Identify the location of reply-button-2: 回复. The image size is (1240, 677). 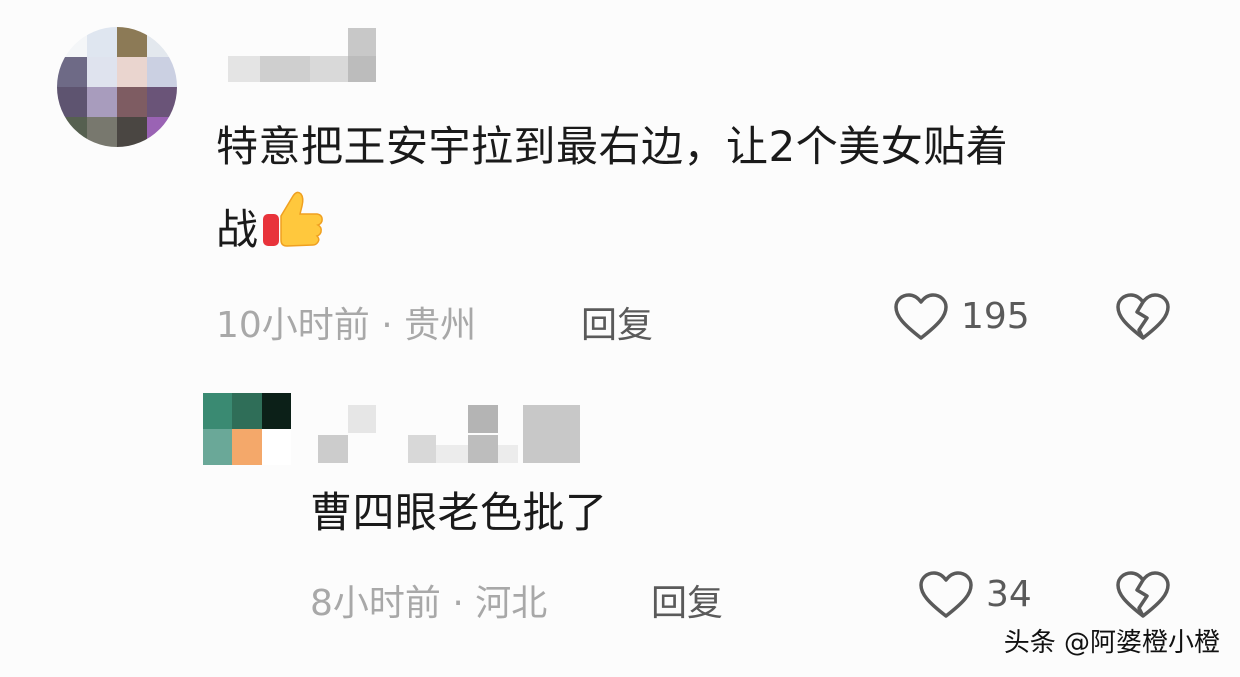
(687, 600).